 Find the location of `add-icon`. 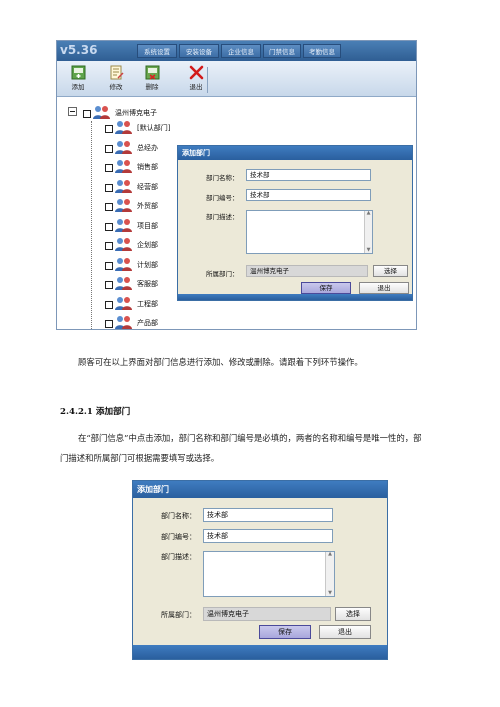

add-icon is located at coordinates (78, 72).